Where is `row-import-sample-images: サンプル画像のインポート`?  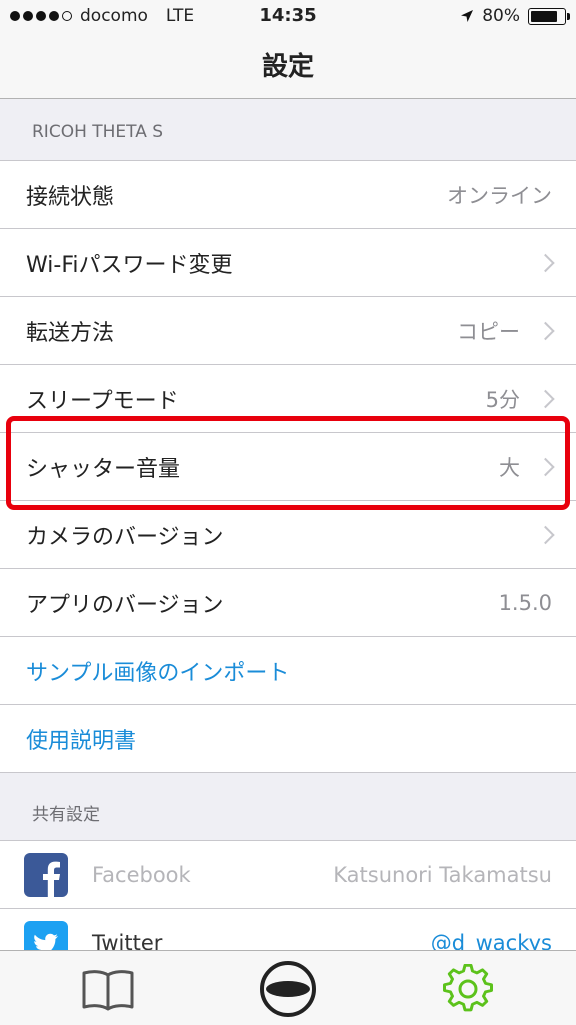
row-import-sample-images: サンプル画像のインポート is located at coordinates (288, 671).